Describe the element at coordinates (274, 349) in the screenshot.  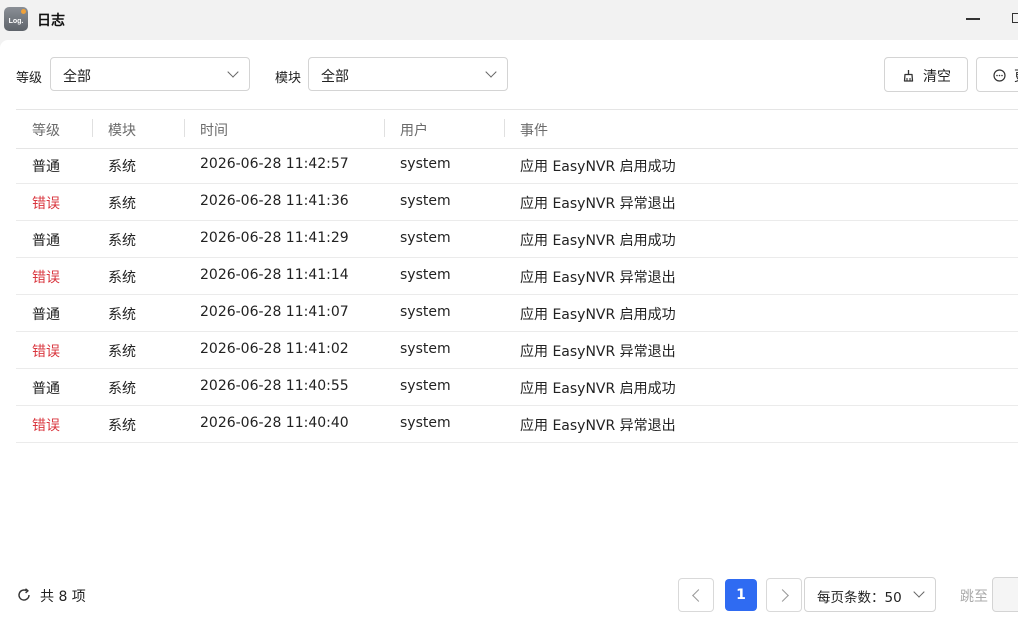
I see `cell-time: 2026-06-28 11:41:02` at that location.